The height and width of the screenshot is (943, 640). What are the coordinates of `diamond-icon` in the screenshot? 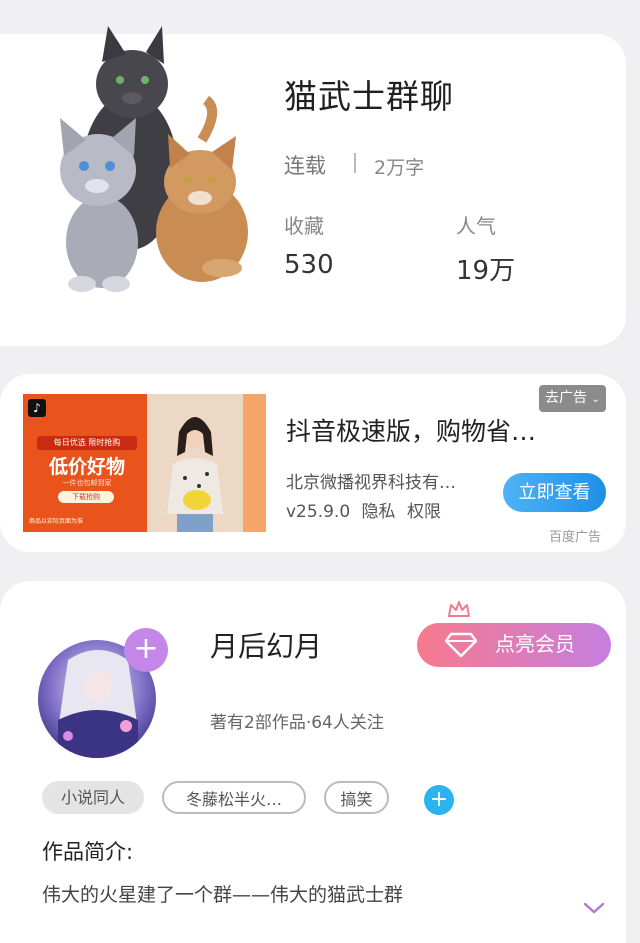 It's located at (461, 645).